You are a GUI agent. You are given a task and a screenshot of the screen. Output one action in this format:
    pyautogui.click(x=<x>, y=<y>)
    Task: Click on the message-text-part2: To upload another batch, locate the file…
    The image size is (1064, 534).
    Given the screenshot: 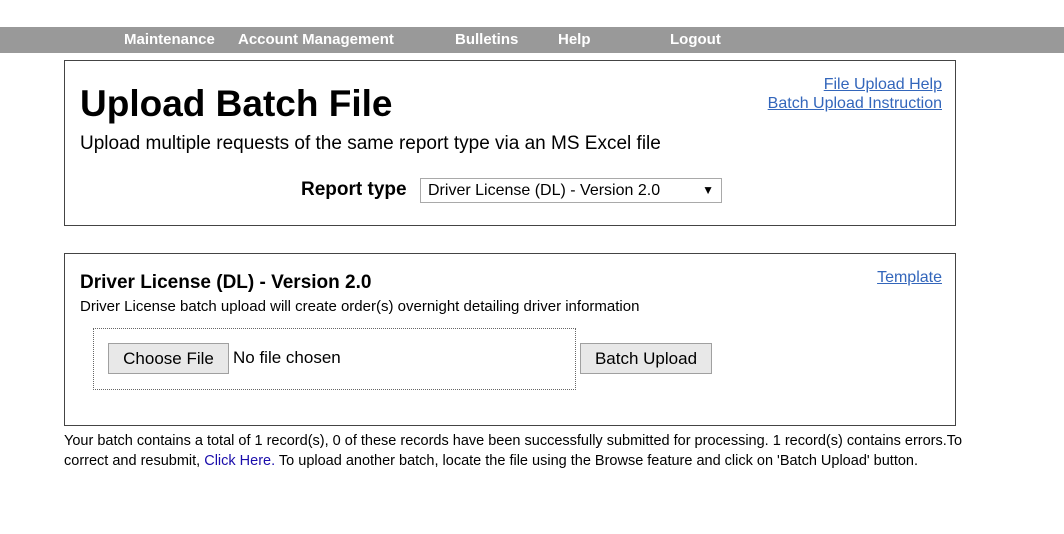 What is the action you would take?
    pyautogui.click(x=597, y=460)
    